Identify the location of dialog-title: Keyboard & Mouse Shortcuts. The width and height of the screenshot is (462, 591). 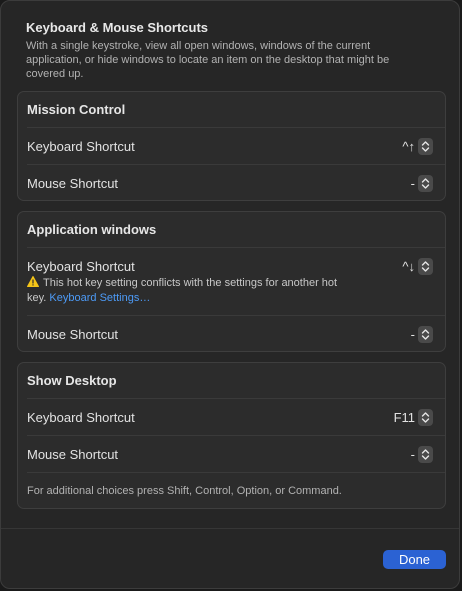
(117, 27).